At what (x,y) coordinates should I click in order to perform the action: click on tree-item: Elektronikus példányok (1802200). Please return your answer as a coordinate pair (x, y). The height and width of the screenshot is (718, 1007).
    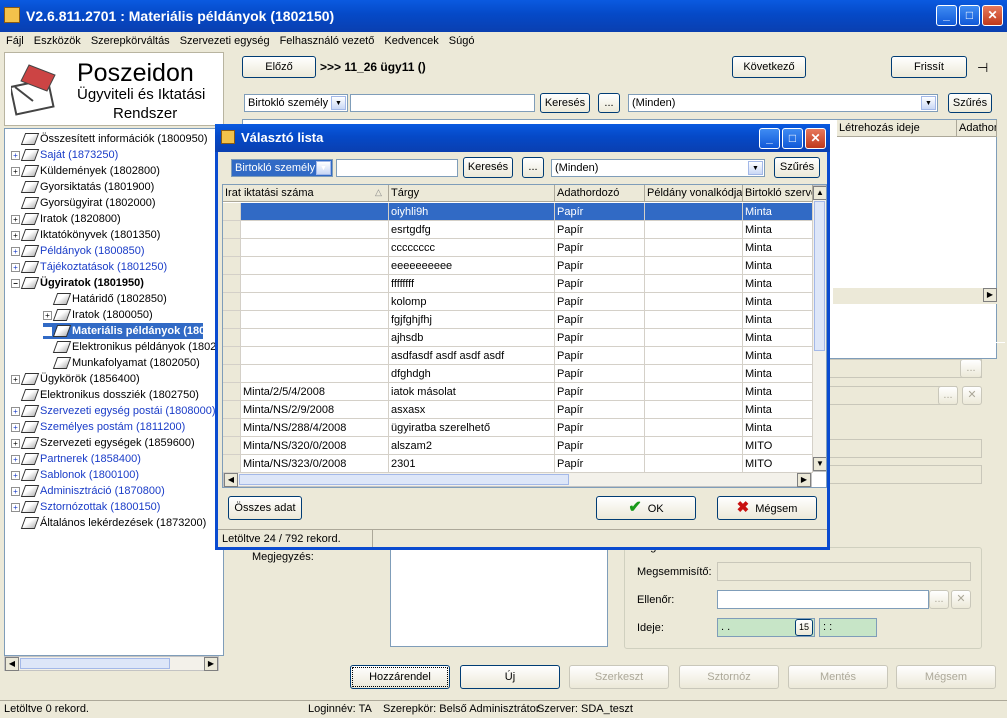
    Looking at the image, I should click on (133, 347).